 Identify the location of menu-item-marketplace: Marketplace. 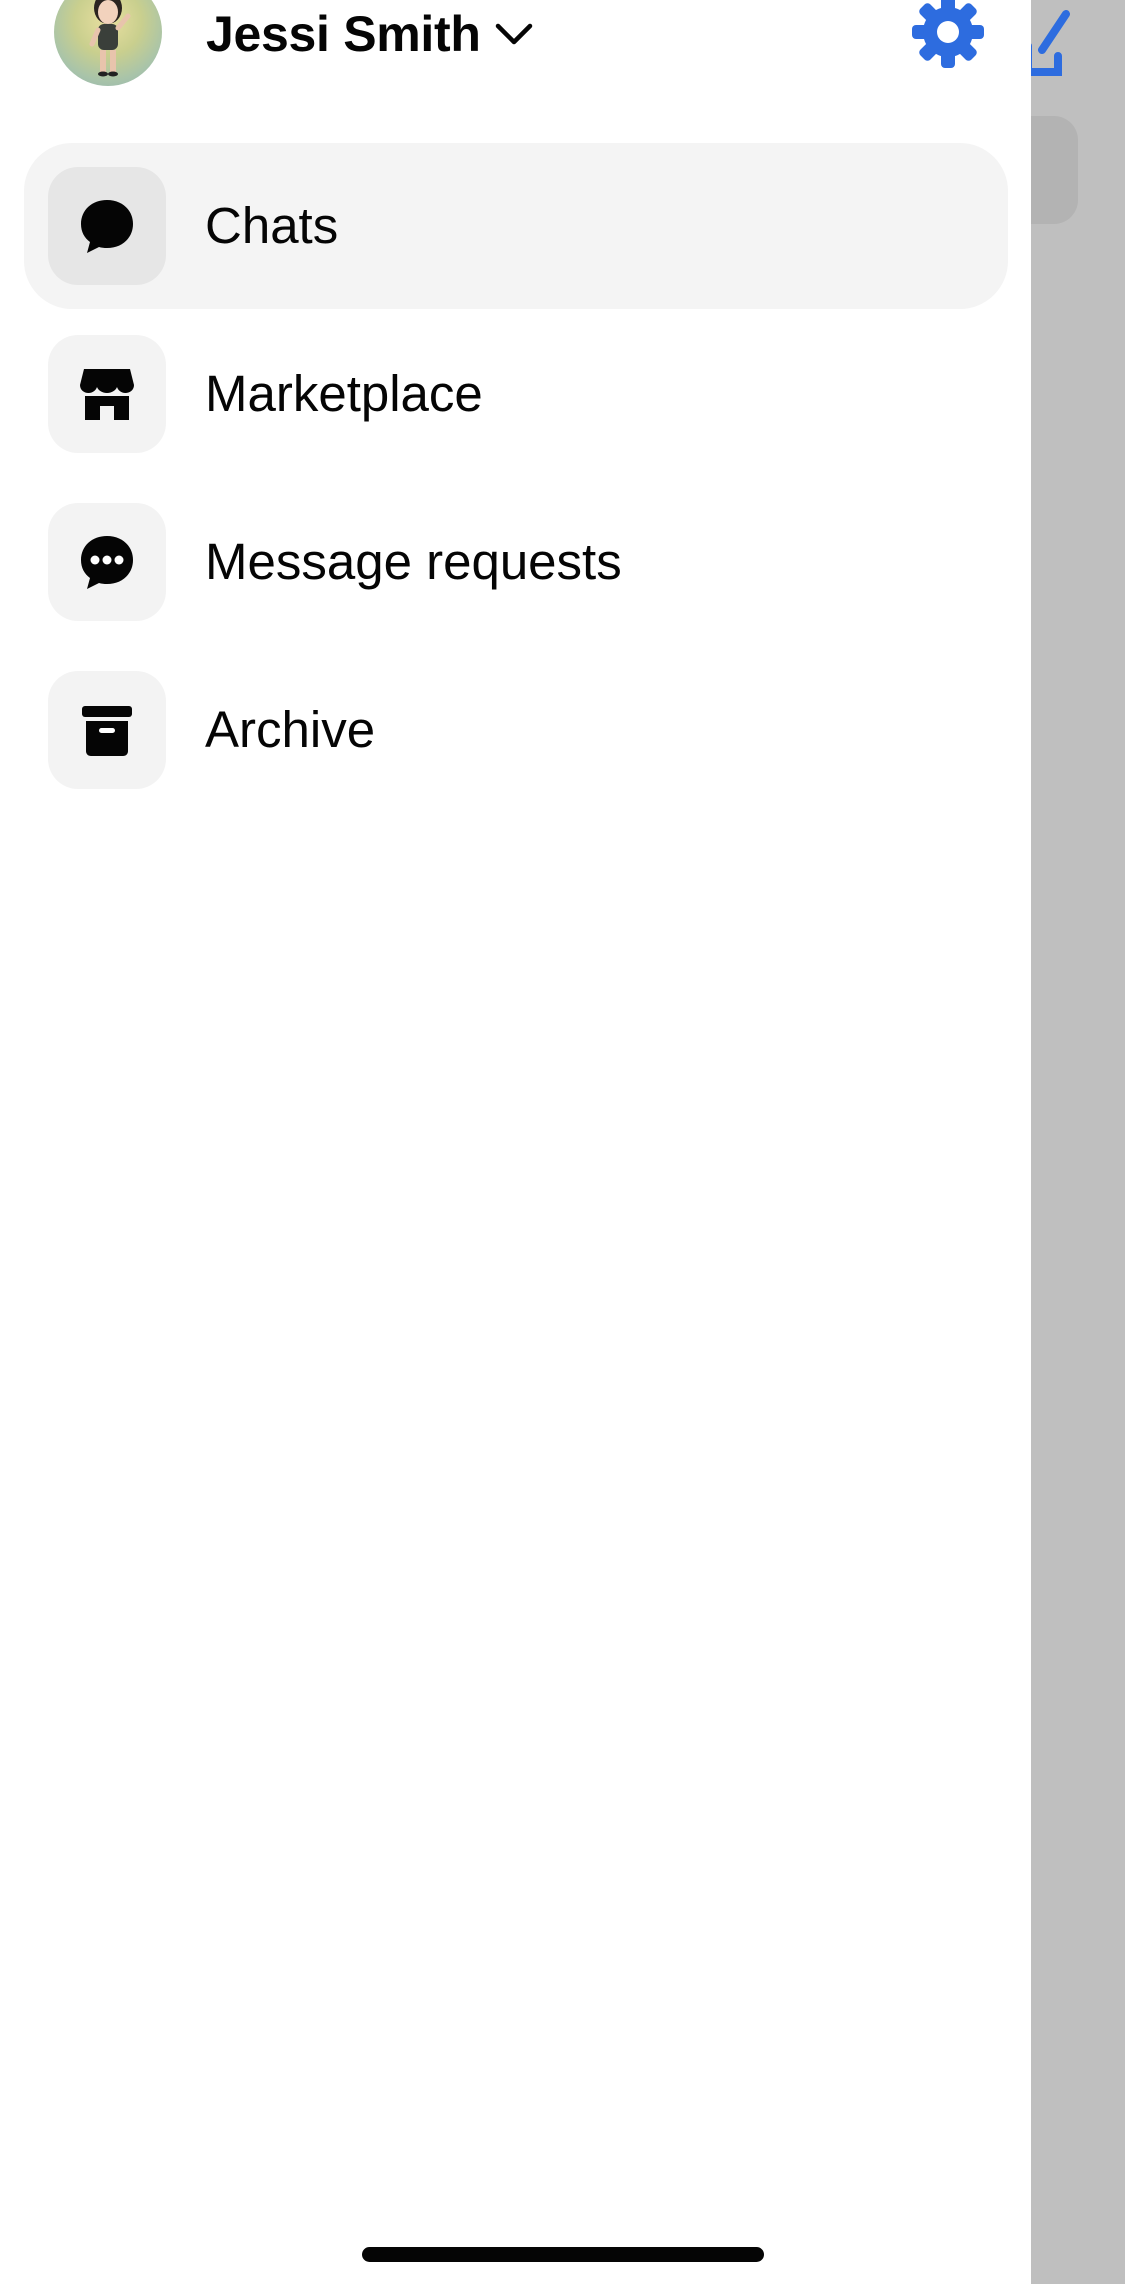
(516, 394).